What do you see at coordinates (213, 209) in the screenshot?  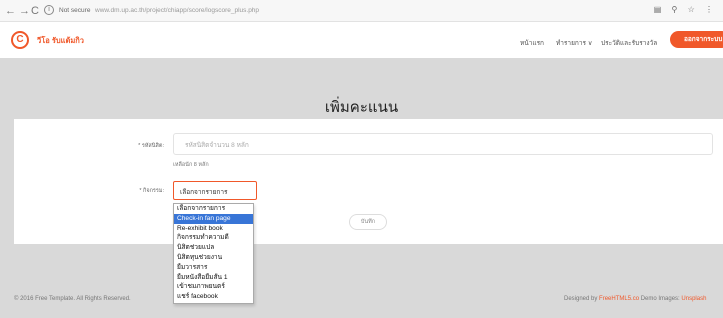 I see `dropdown-option: เลือกจากรายการ` at bounding box center [213, 209].